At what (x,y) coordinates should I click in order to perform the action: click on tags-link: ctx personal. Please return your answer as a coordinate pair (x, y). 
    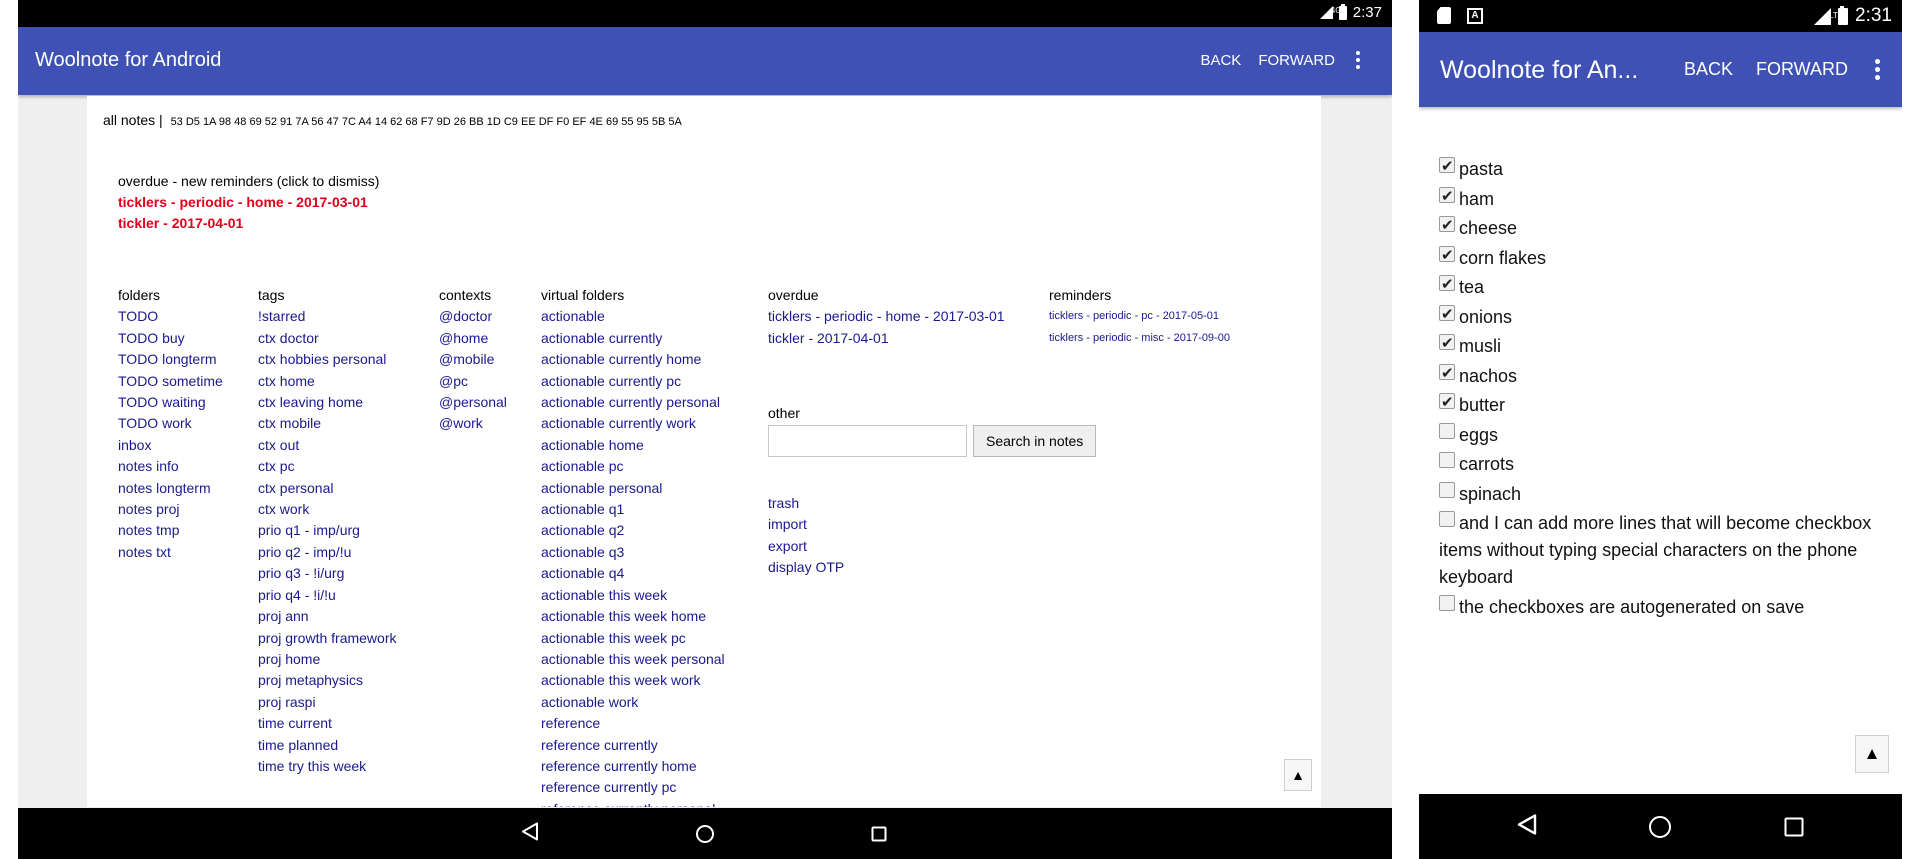
    Looking at the image, I should click on (327, 488).